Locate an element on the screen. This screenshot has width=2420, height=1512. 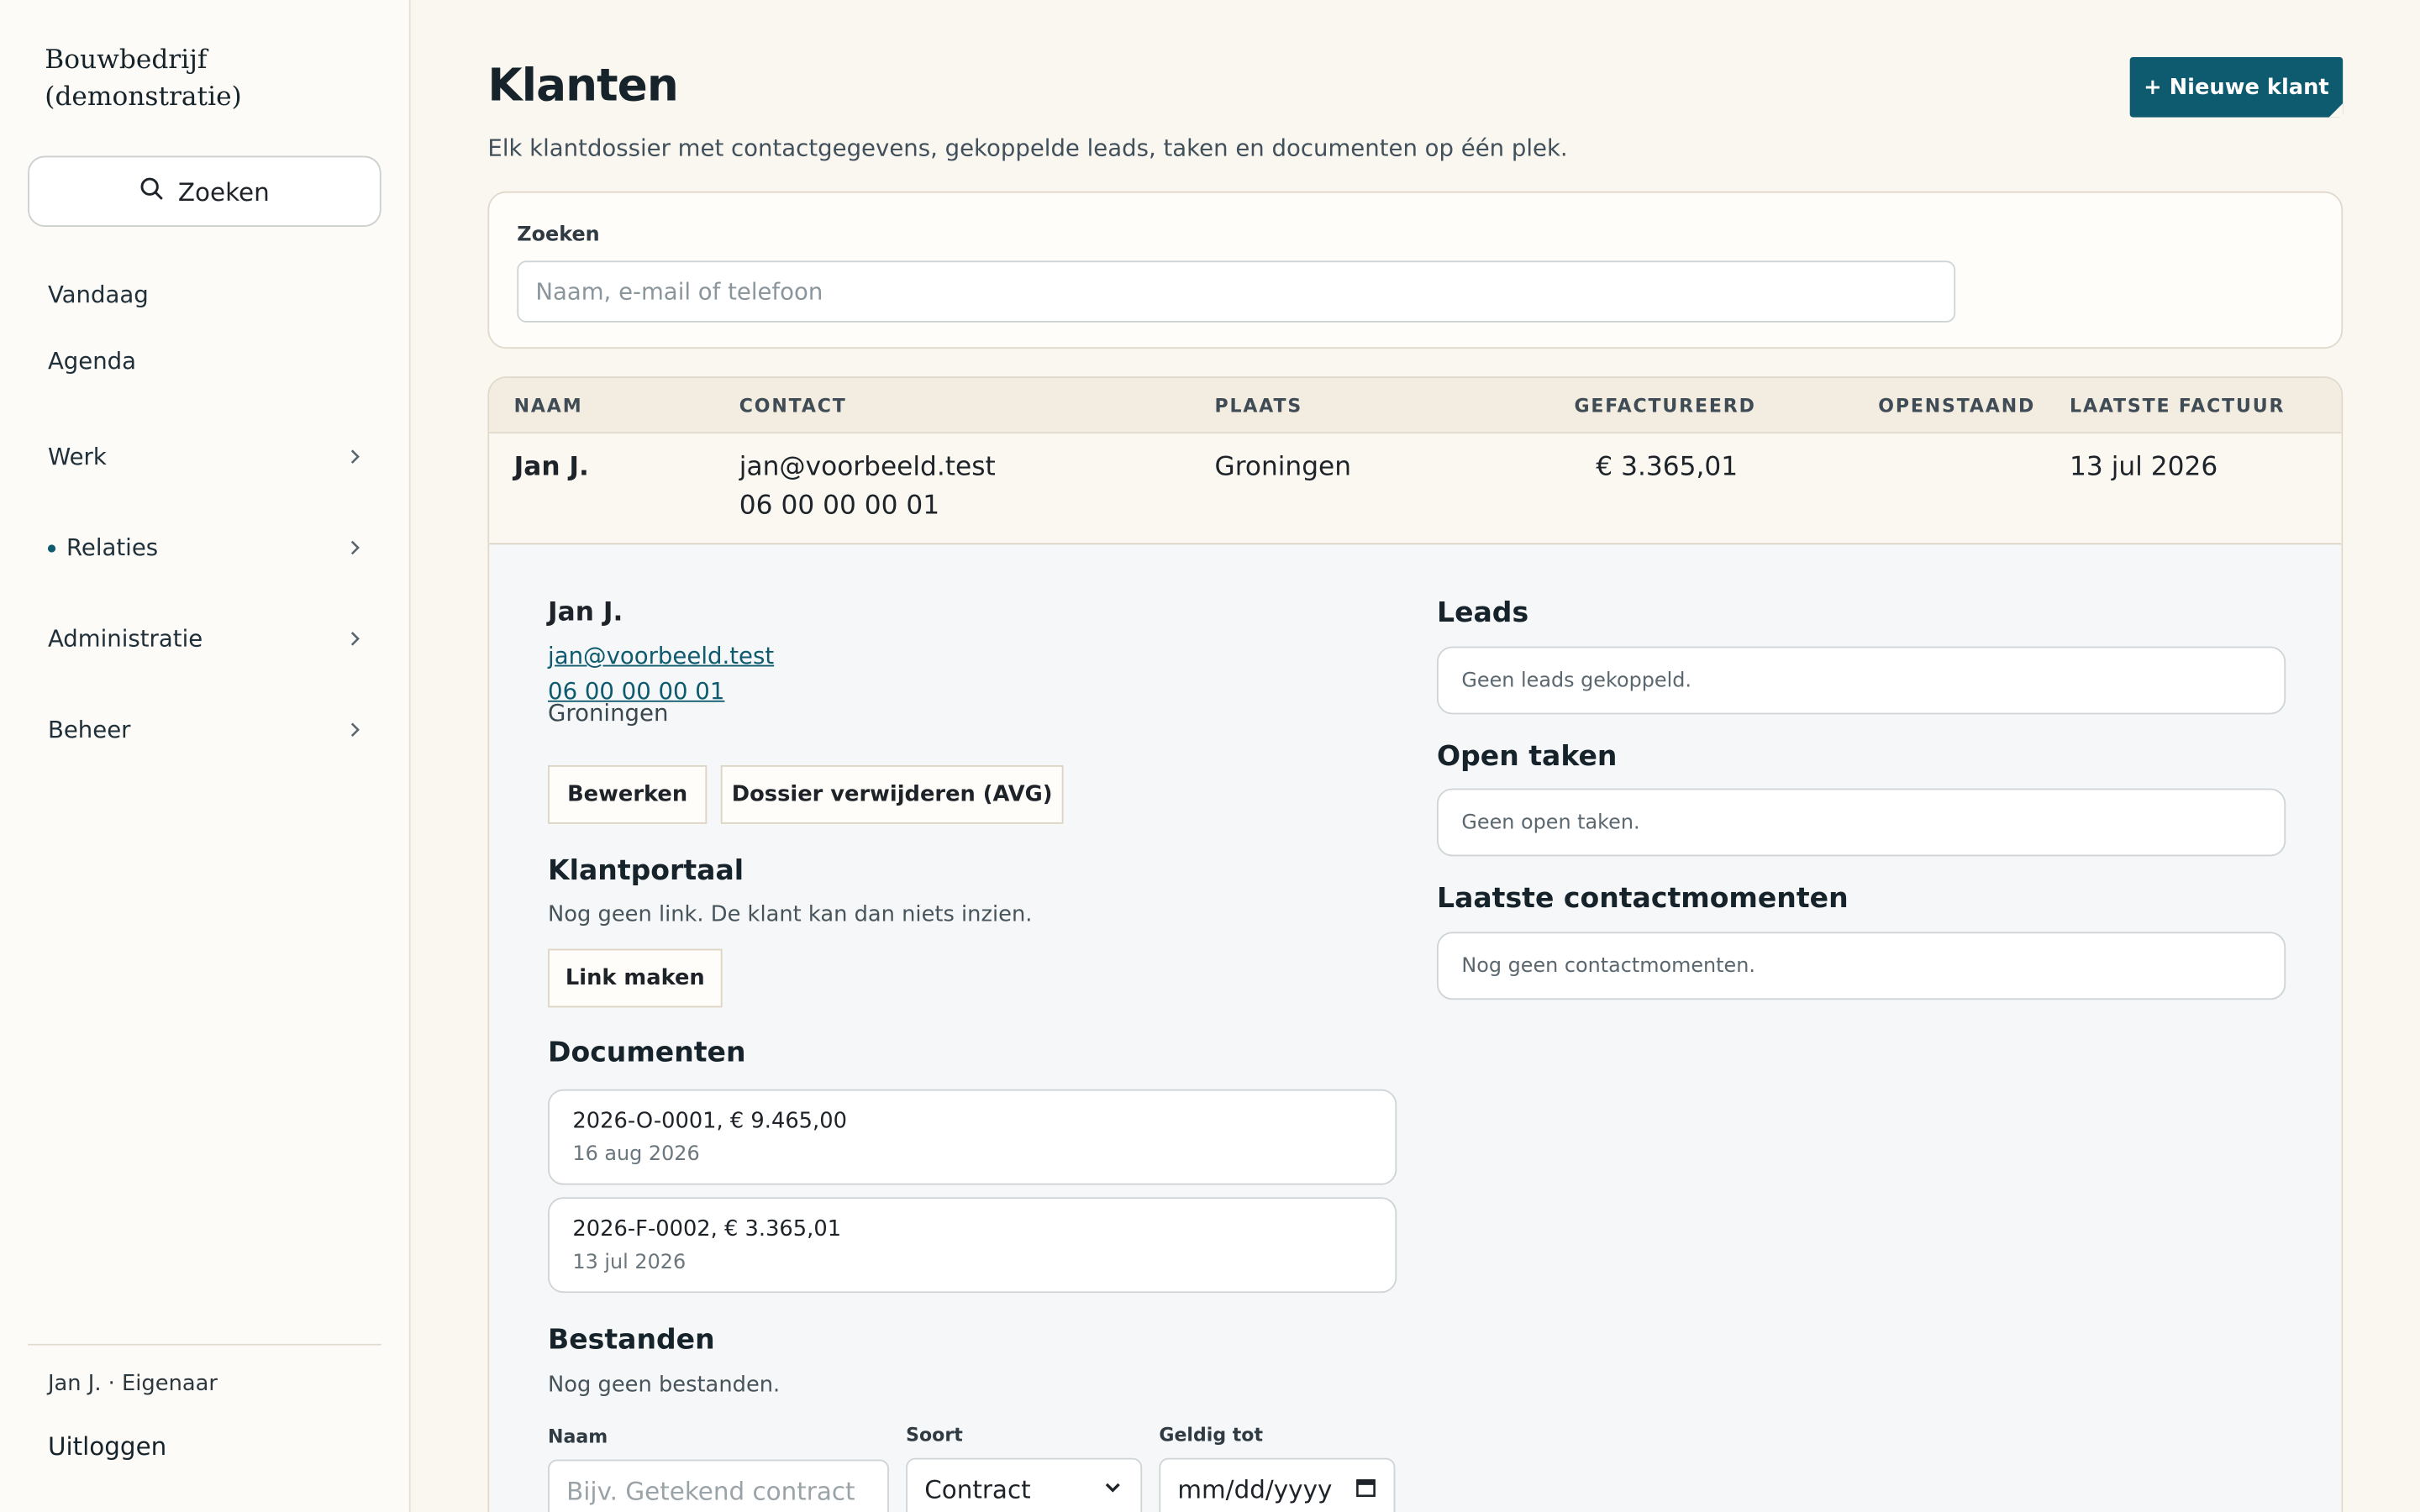
edit-button: Bewerken is located at coordinates (628, 794).